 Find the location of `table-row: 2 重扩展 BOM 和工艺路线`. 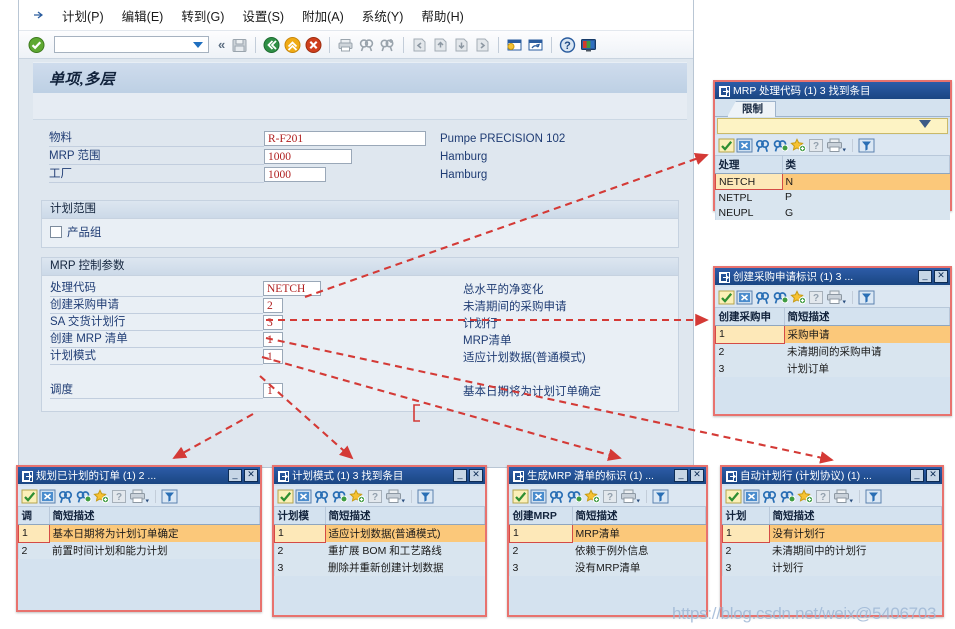

table-row: 2 重扩展 BOM 和工艺路线 is located at coordinates (379, 550).